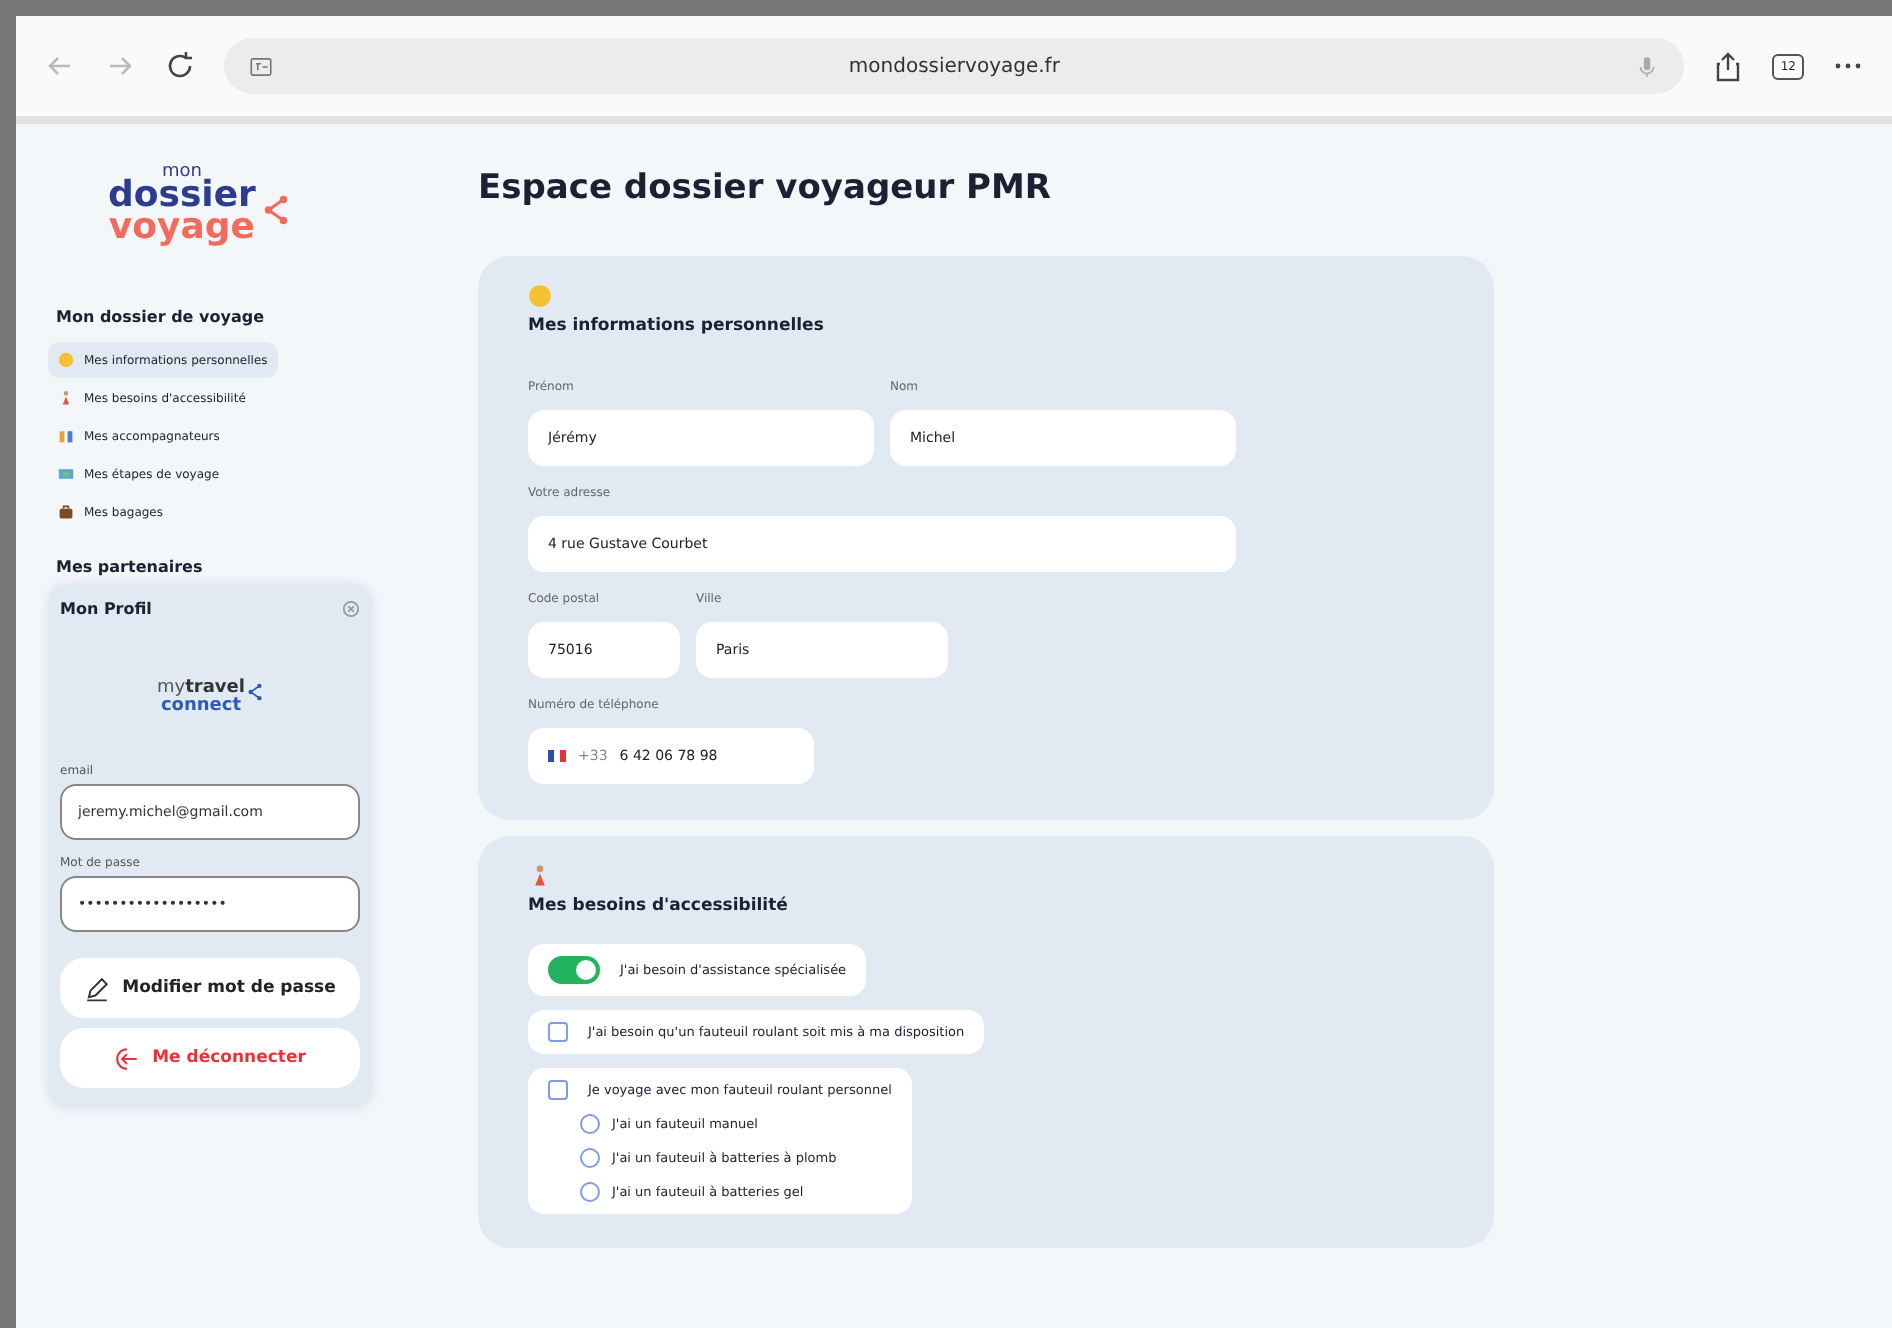  I want to click on logo-text: voyage, so click(181, 228).